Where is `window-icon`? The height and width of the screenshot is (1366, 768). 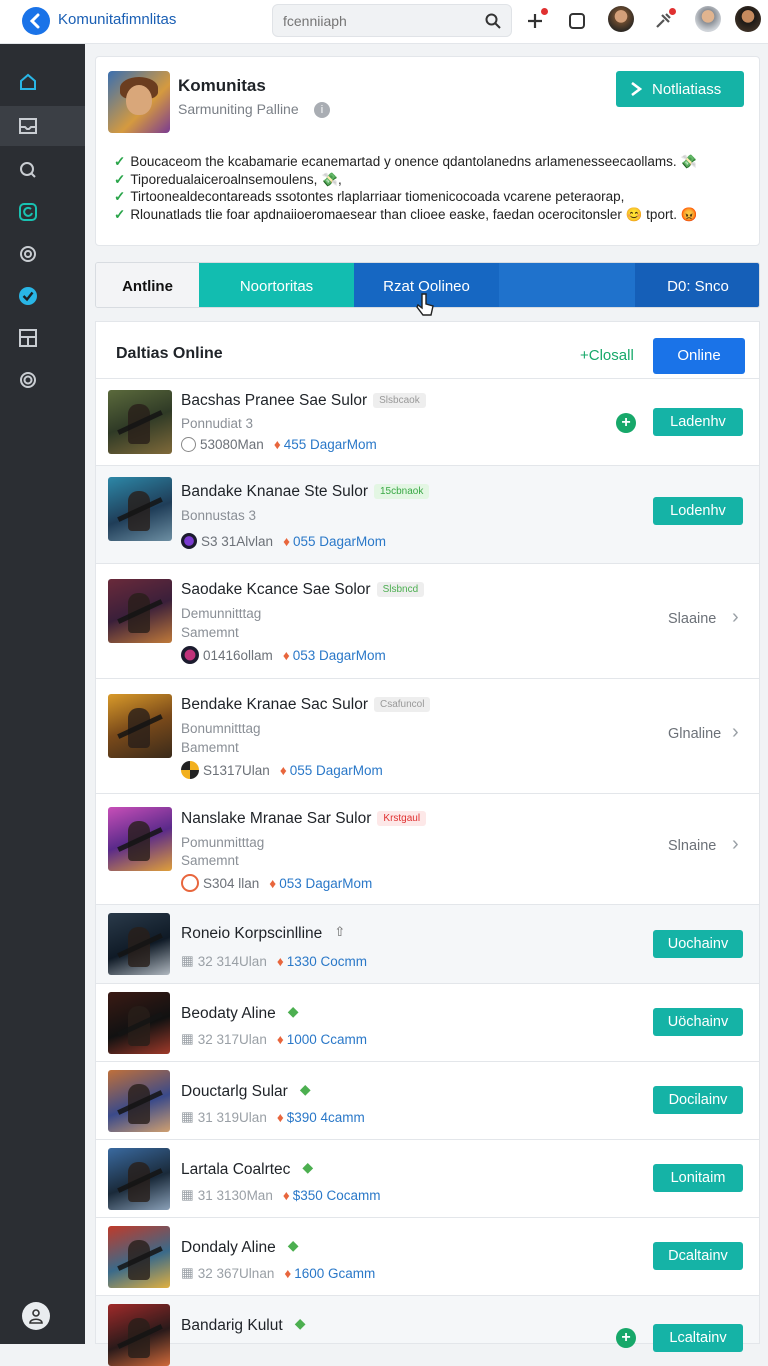
window-icon is located at coordinates (577, 21).